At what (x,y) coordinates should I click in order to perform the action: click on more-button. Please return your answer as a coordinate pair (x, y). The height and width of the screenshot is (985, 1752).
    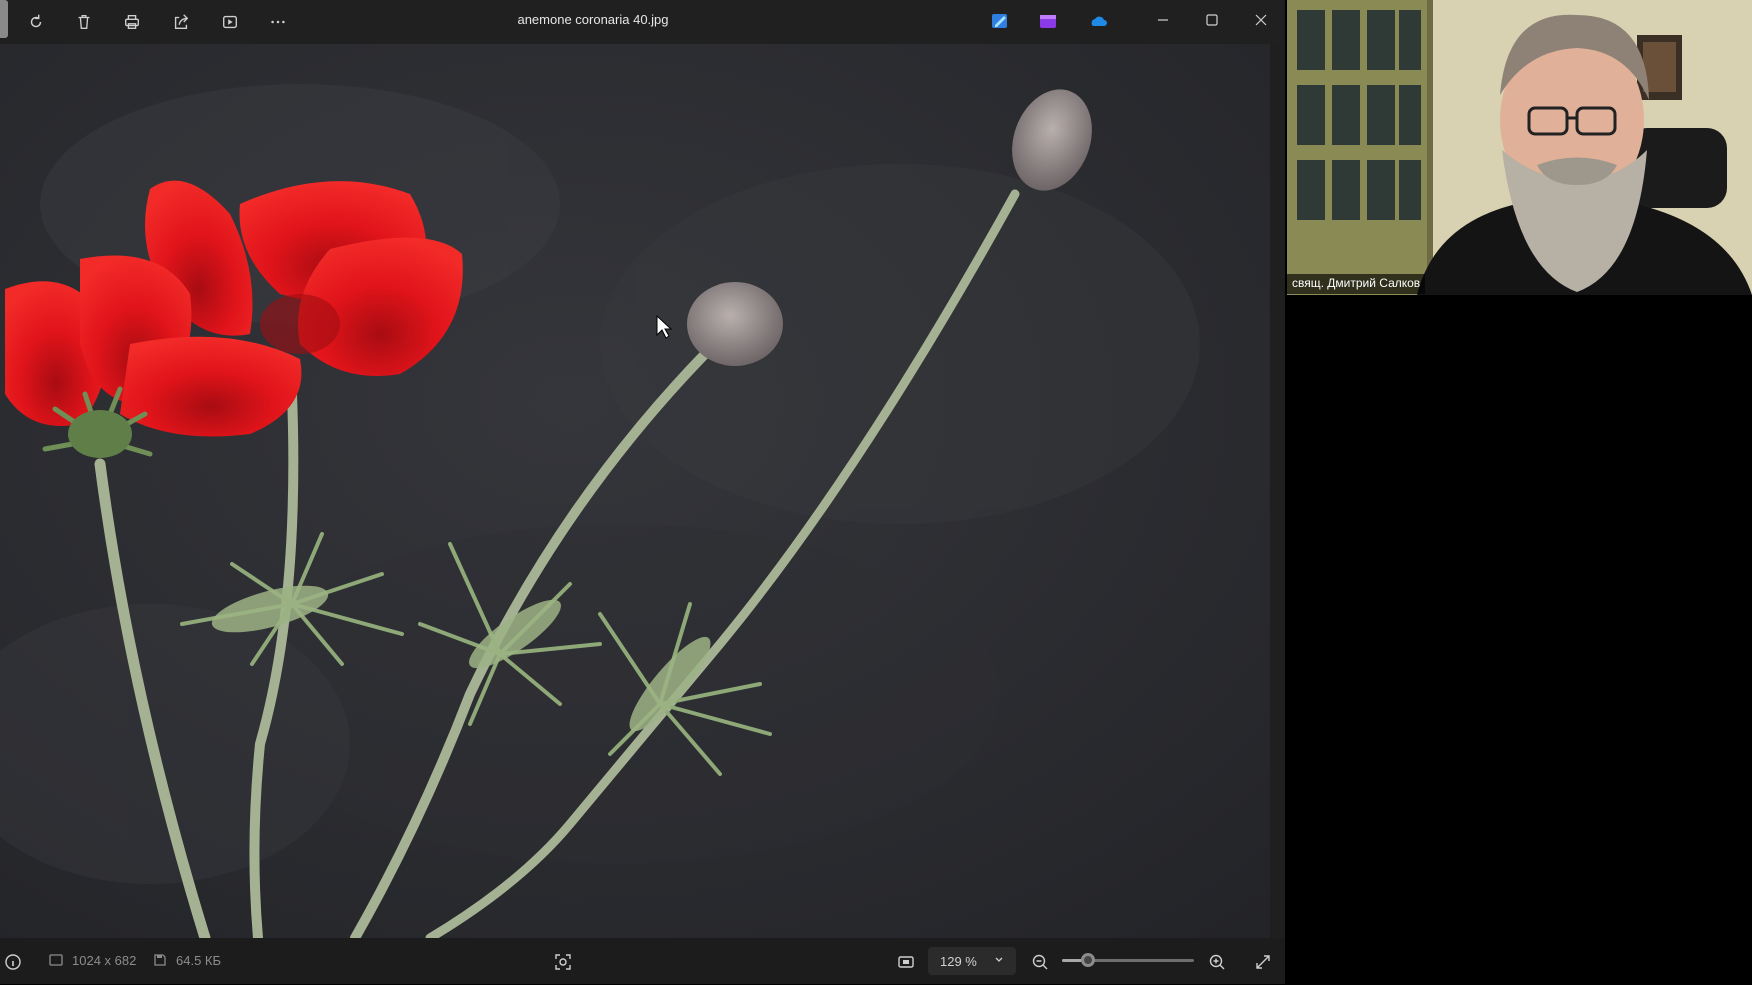
    Looking at the image, I should click on (278, 22).